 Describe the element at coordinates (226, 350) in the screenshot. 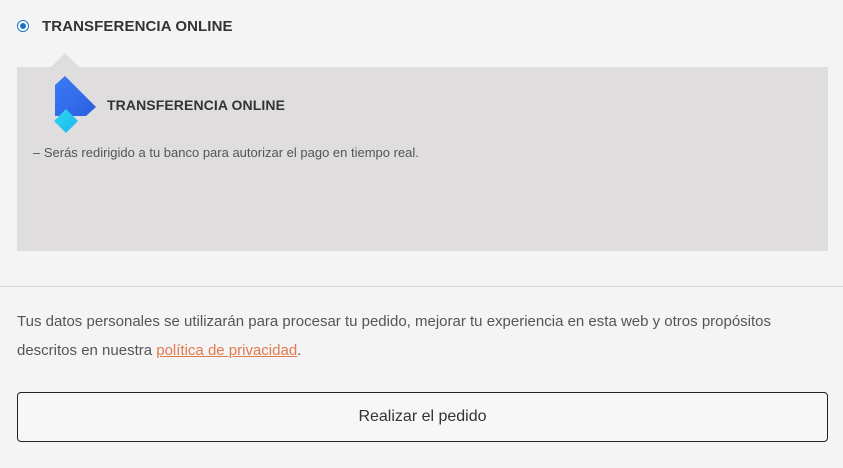

I see `privacy-policy-link: política de privacidad` at that location.